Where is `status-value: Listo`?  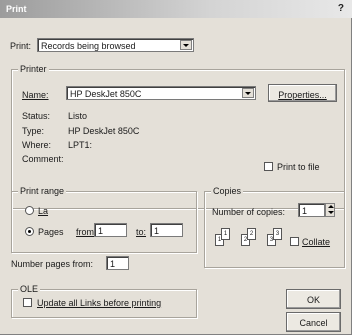 status-value: Listo is located at coordinates (78, 116).